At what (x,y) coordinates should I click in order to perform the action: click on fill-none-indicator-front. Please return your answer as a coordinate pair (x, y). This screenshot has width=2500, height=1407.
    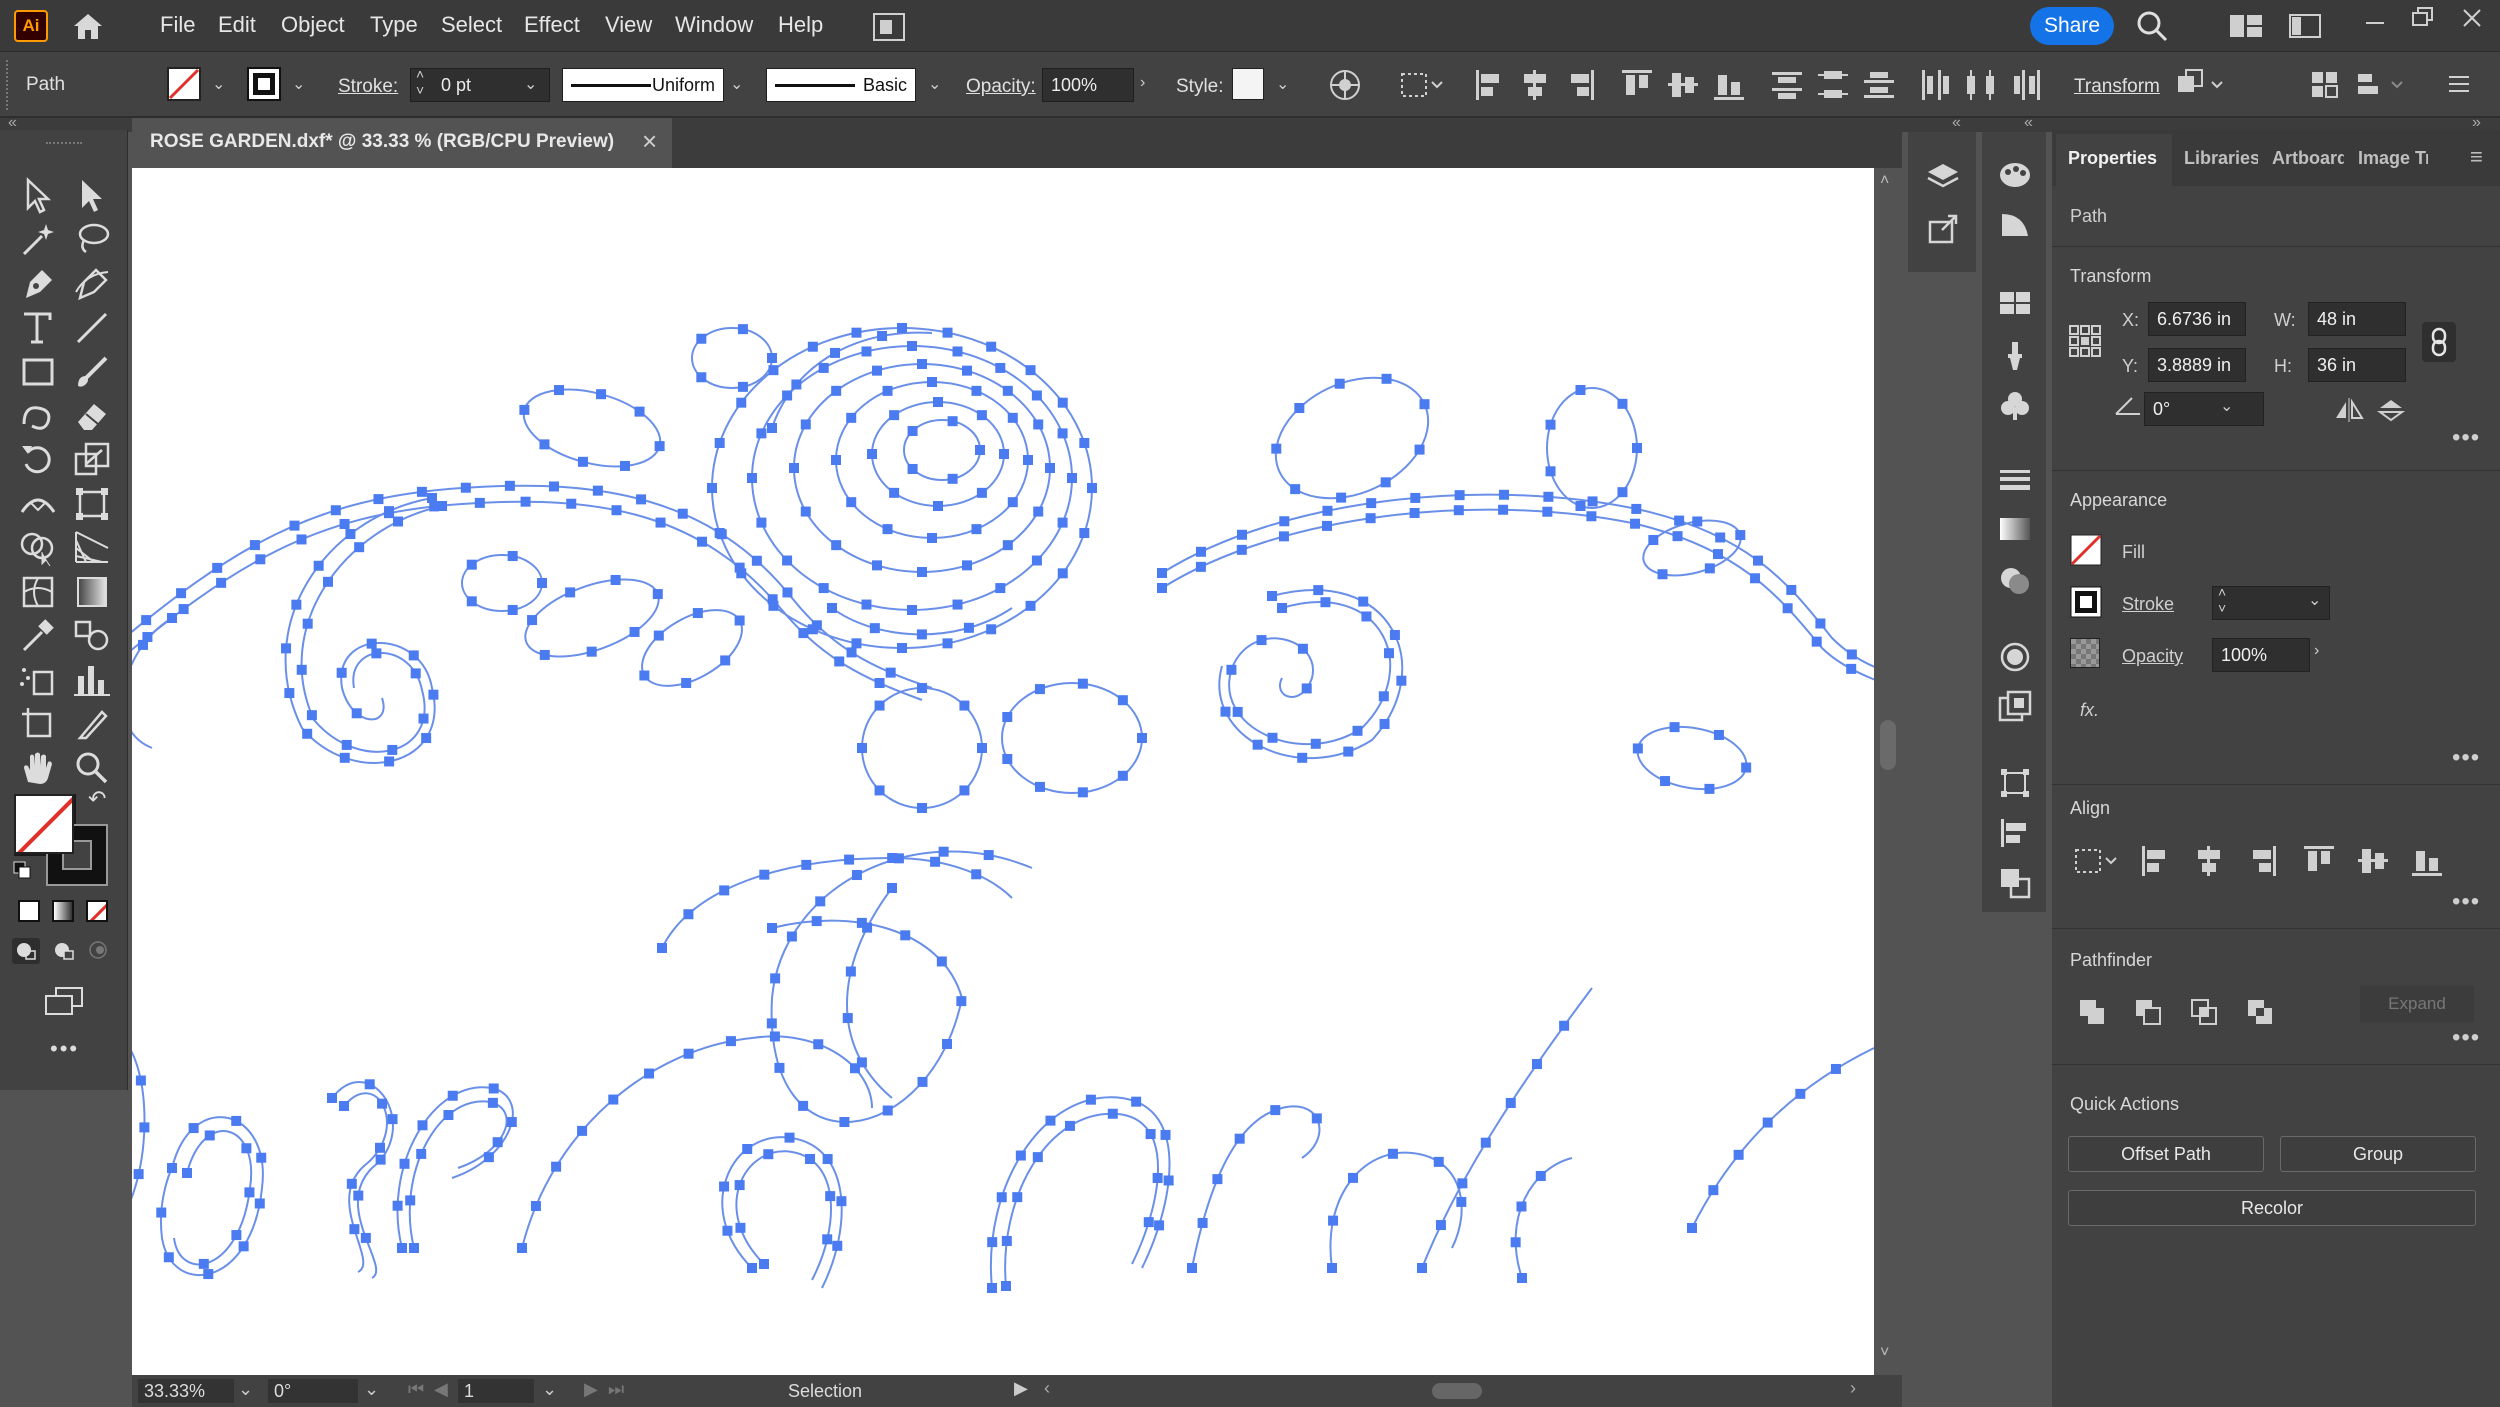
    Looking at the image, I should click on (44, 824).